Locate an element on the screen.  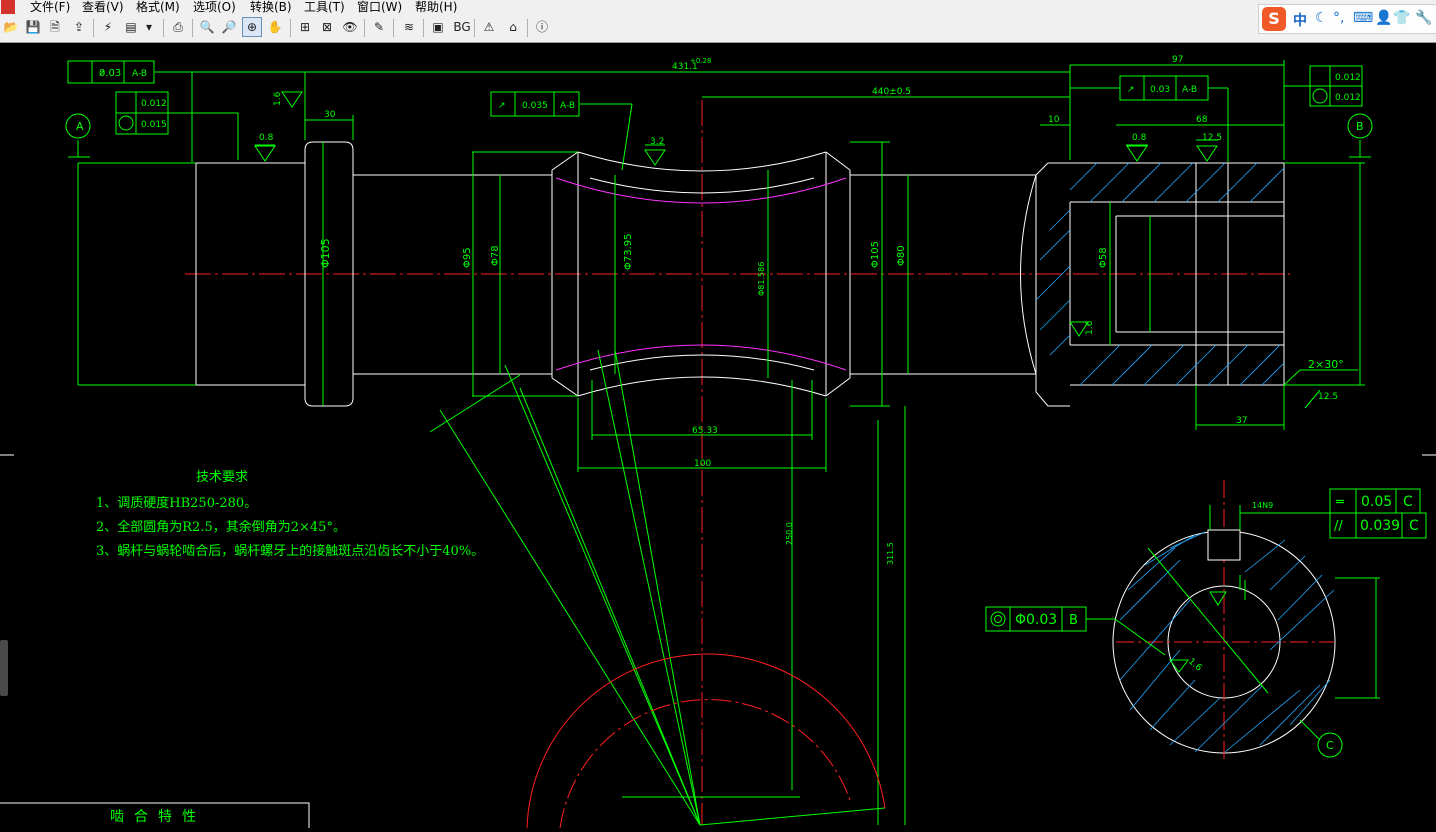
zoom-out-icon: 🔍 is located at coordinates (207, 27).